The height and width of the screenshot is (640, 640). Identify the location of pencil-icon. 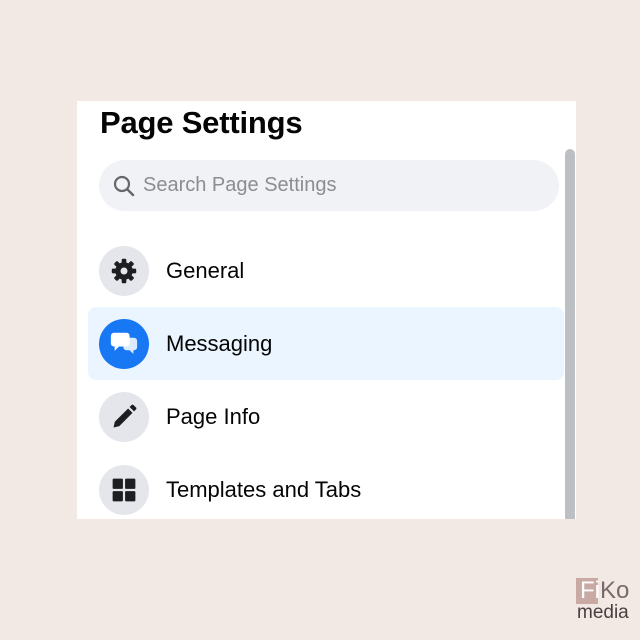
(124, 416).